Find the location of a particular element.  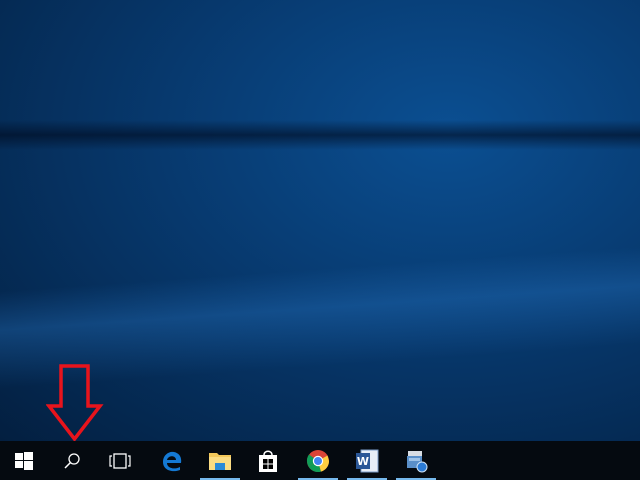

taskbar: W is located at coordinates (320, 460).